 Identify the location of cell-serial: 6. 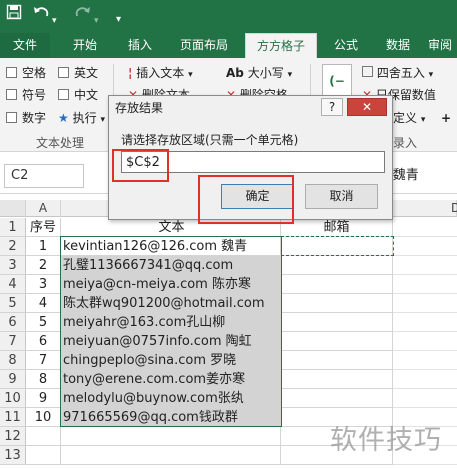
(43, 341).